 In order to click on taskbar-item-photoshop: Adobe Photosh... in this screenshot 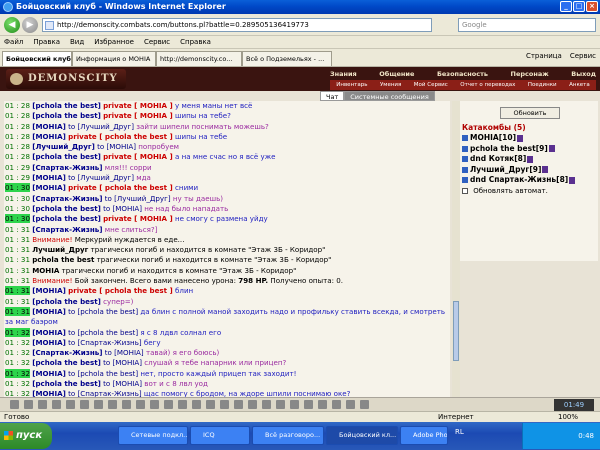, I will do `click(424, 435)`.